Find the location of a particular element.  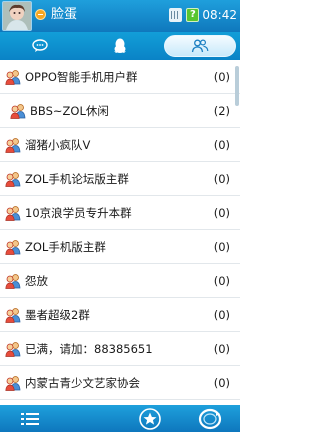

list-item: 已满，请加：88385651 (0) is located at coordinates (120, 349).